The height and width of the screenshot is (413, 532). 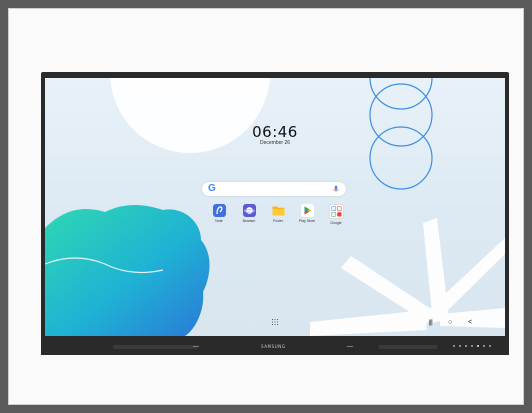 I want to click on brand-logo: SAMSUNG, so click(x=273, y=346).